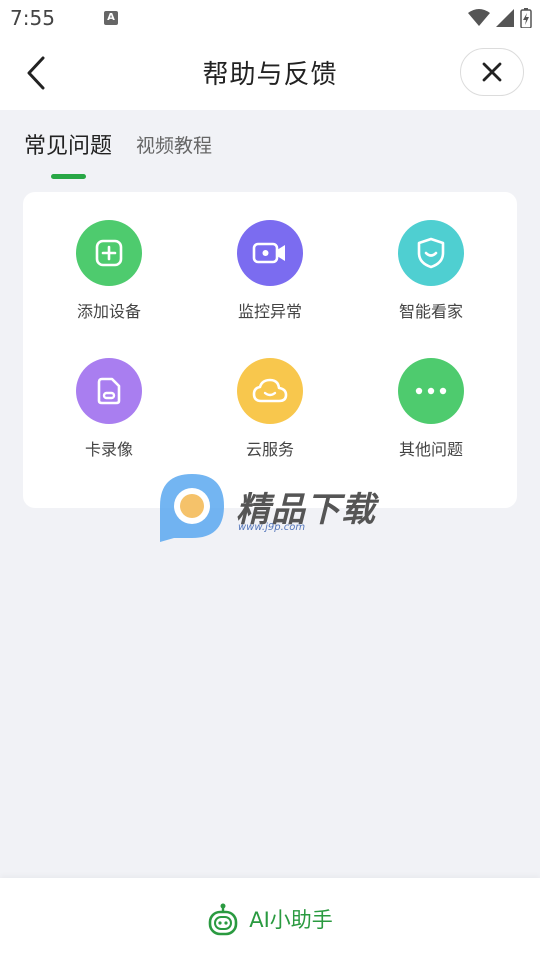 The image size is (540, 960). Describe the element at coordinates (108, 449) in the screenshot. I see `category-label: 卡录像` at that location.